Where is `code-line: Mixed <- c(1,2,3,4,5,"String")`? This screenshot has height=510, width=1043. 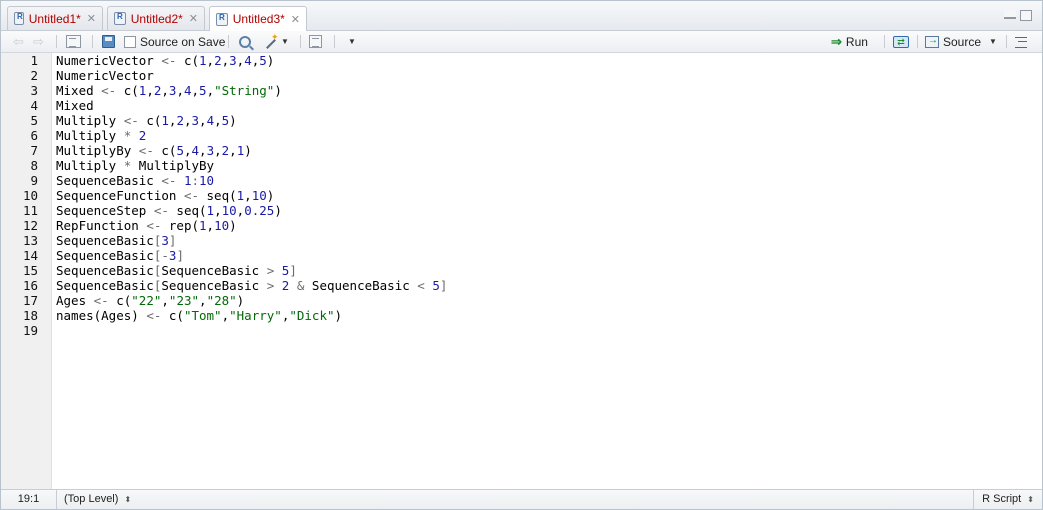
code-line: Mixed <- c(1,2,3,4,5,"String") is located at coordinates (169, 90).